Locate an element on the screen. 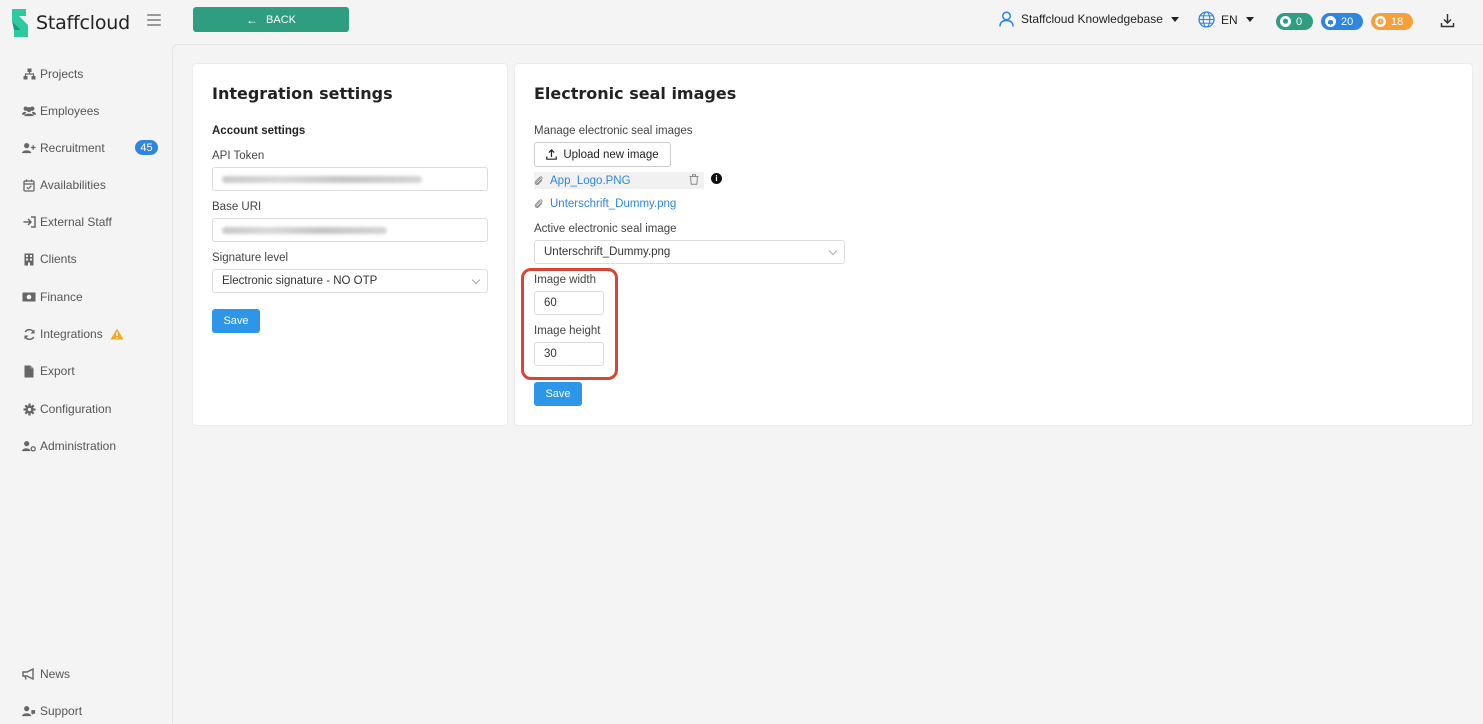 The height and width of the screenshot is (724, 1483). sign-in-icon is located at coordinates (29, 222).